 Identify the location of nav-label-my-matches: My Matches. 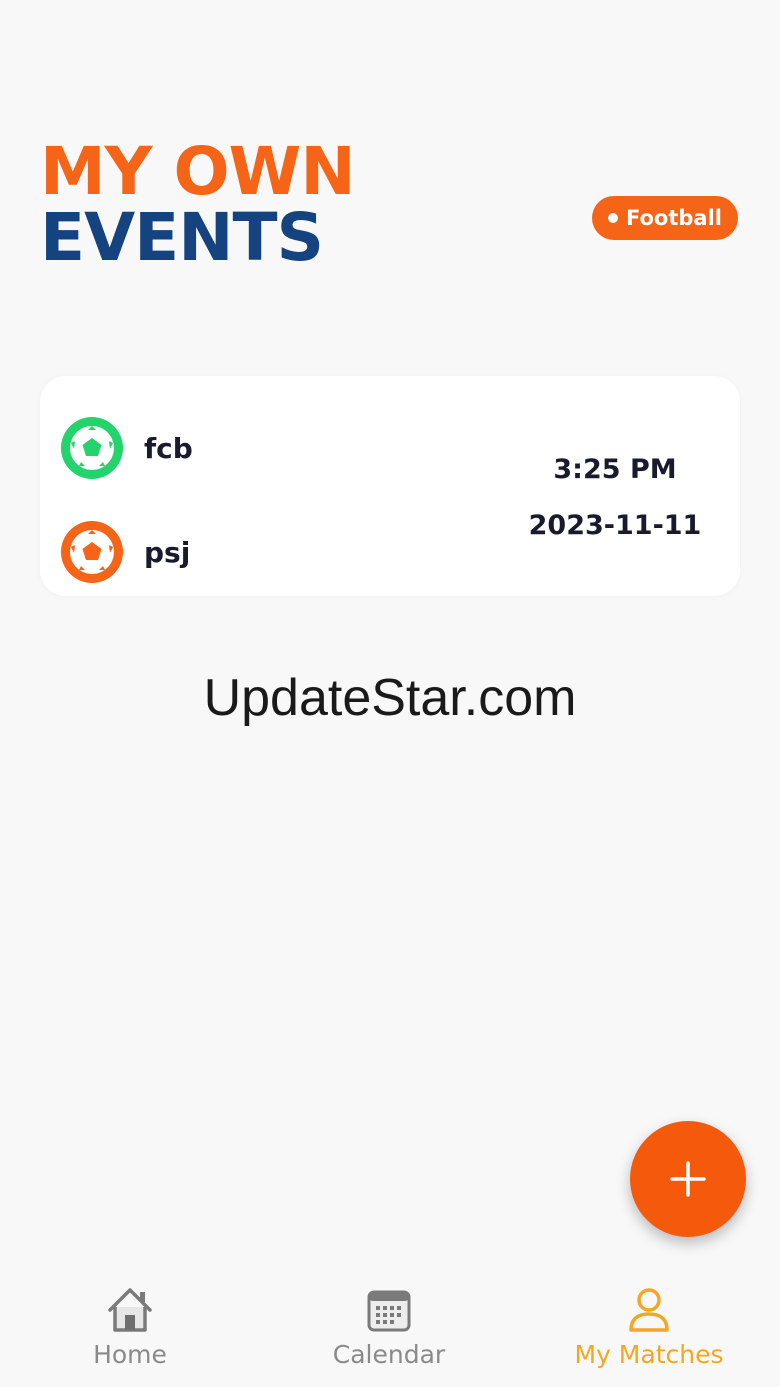
(649, 1354).